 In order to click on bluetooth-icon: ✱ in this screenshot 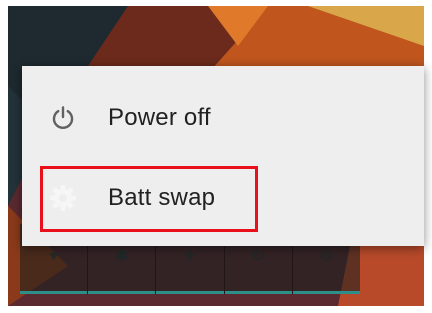, I will do `click(122, 256)`.